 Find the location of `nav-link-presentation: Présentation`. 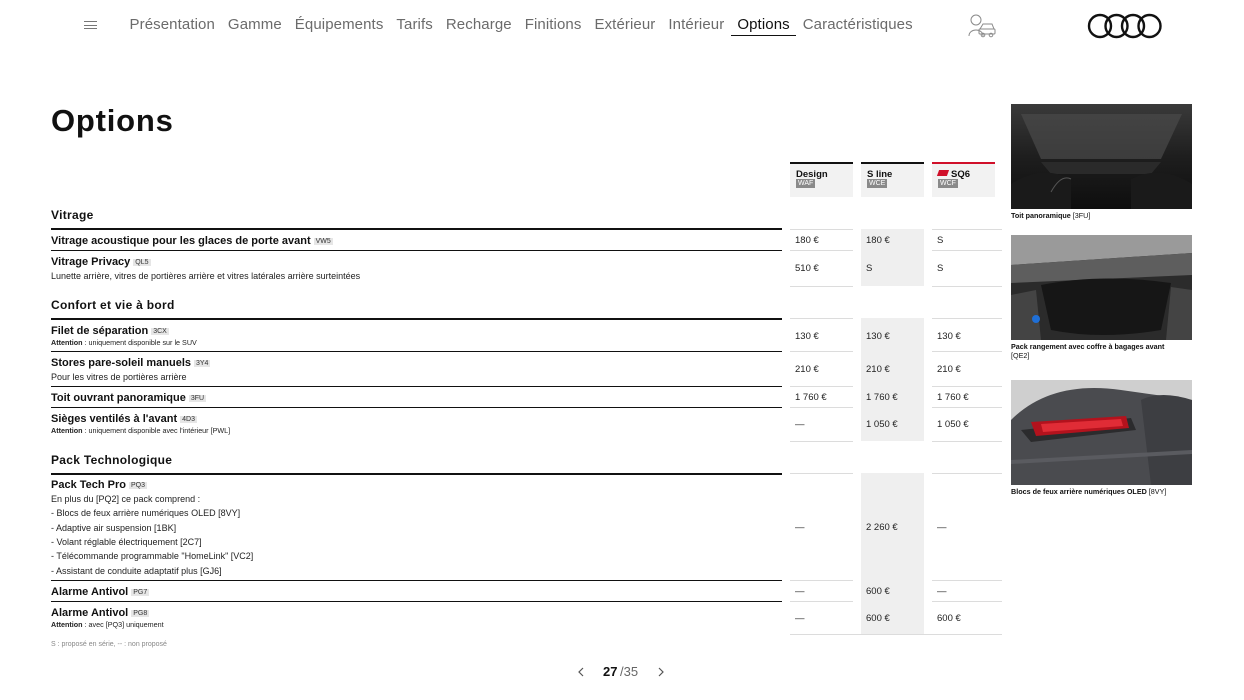

nav-link-presentation: Présentation is located at coordinates (172, 25).